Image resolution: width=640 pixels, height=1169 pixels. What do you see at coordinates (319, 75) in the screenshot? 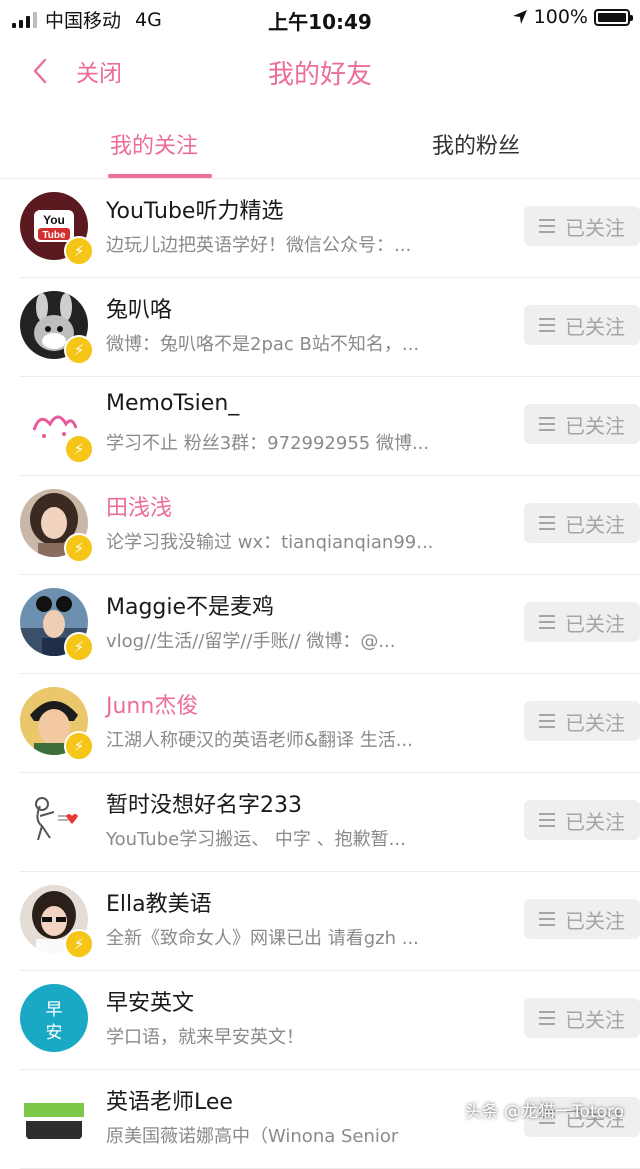
I see `page-title: 我的好友` at bounding box center [319, 75].